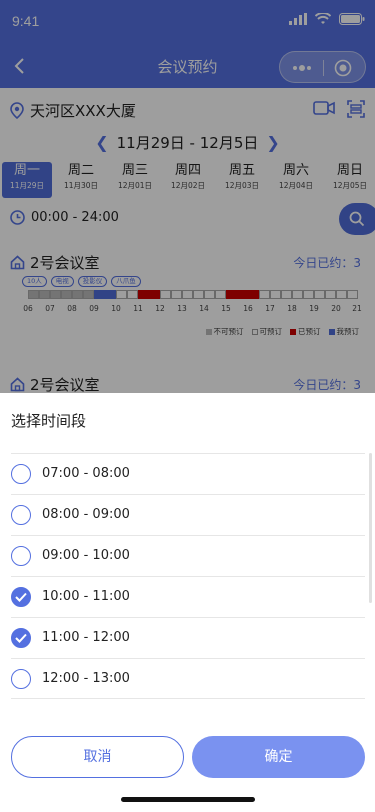  What do you see at coordinates (188, 799) in the screenshot?
I see `home-indicator` at bounding box center [188, 799].